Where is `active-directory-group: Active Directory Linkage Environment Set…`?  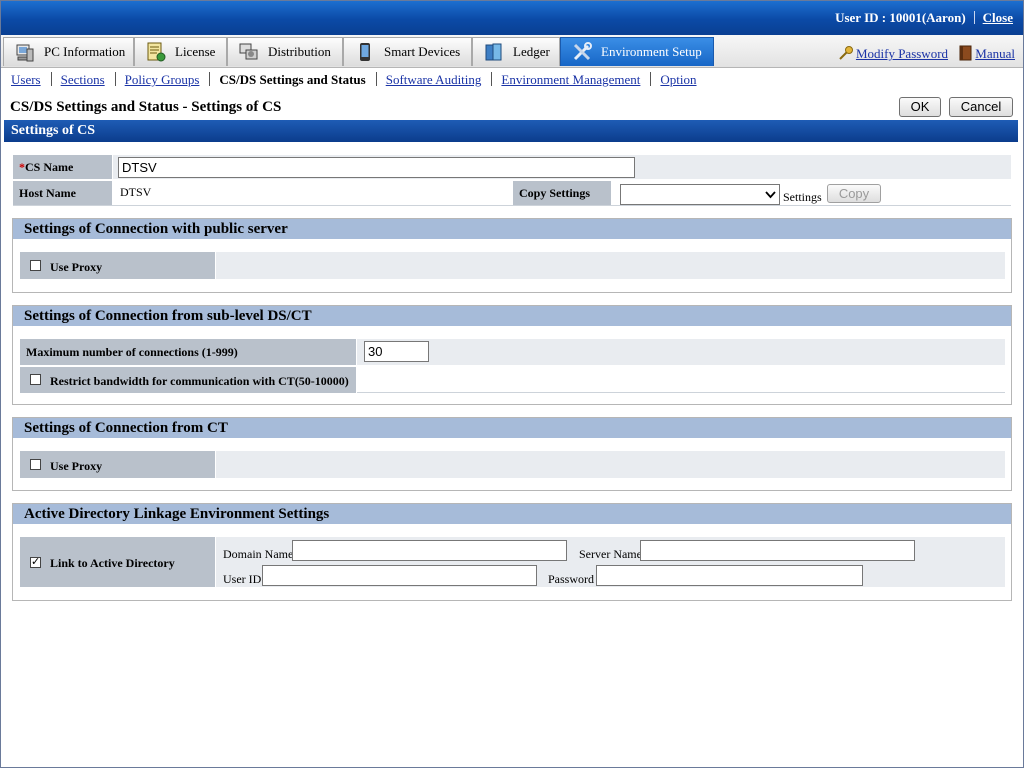 active-directory-group: Active Directory Linkage Environment Set… is located at coordinates (512, 552).